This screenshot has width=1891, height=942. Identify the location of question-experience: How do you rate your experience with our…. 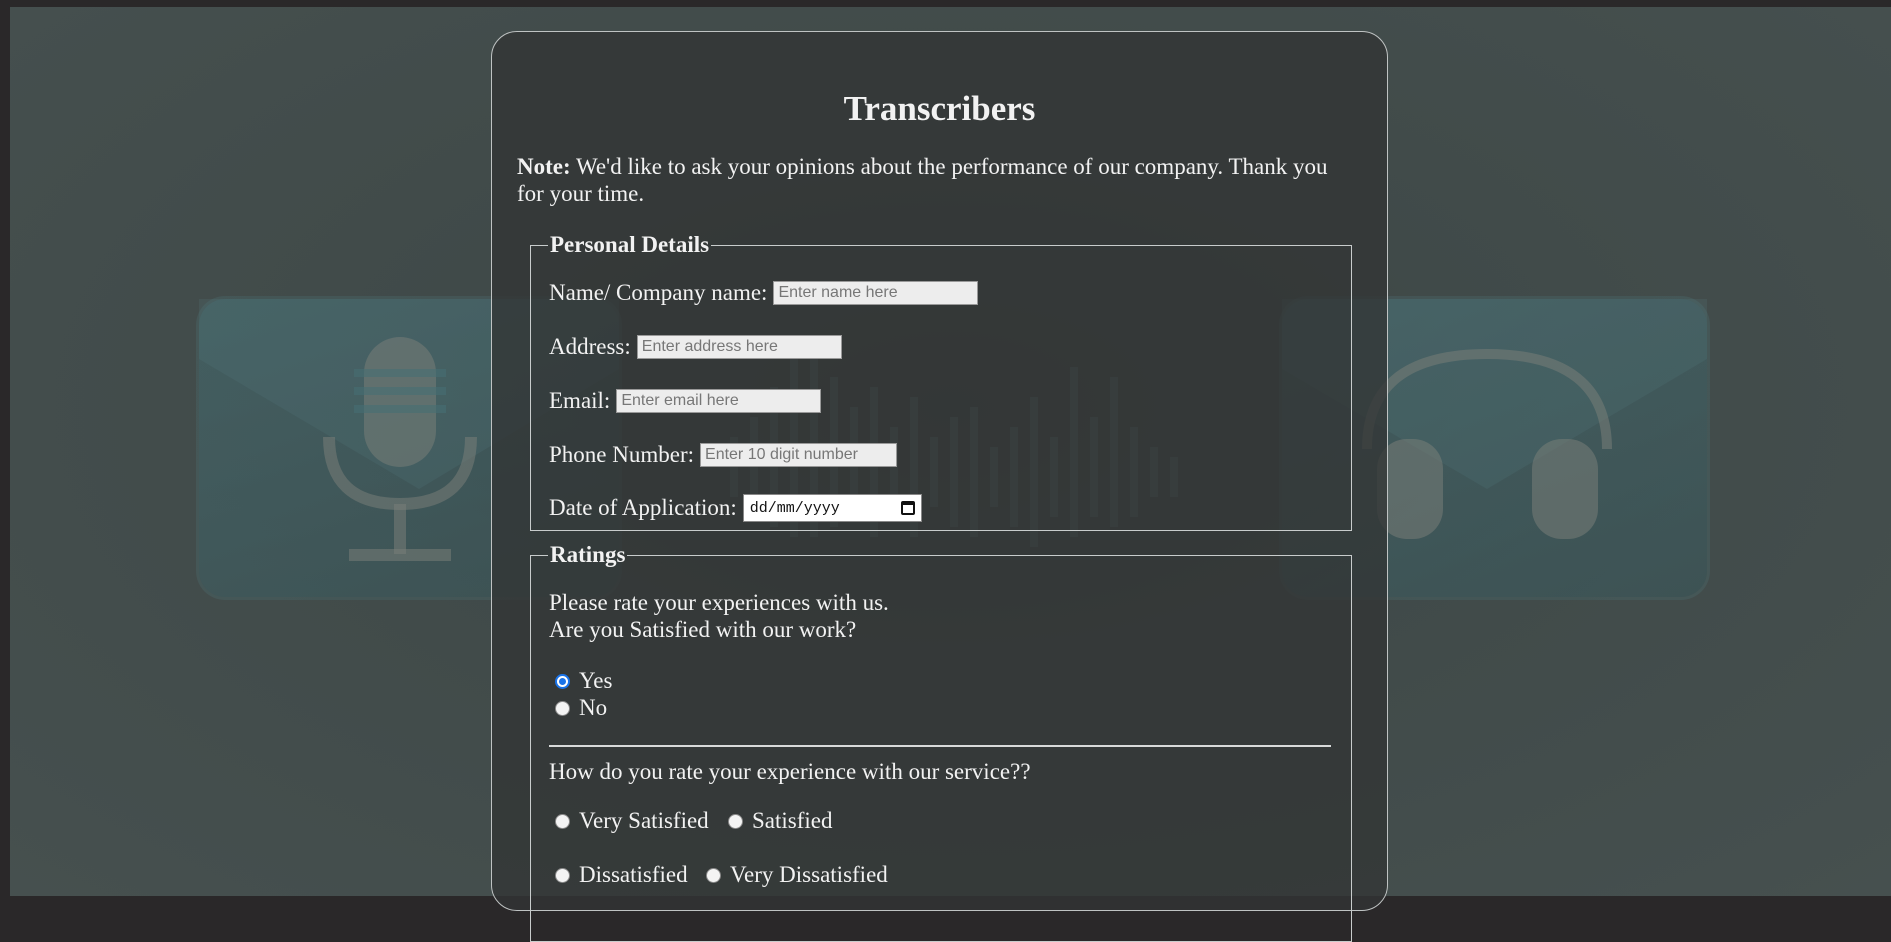
(790, 771).